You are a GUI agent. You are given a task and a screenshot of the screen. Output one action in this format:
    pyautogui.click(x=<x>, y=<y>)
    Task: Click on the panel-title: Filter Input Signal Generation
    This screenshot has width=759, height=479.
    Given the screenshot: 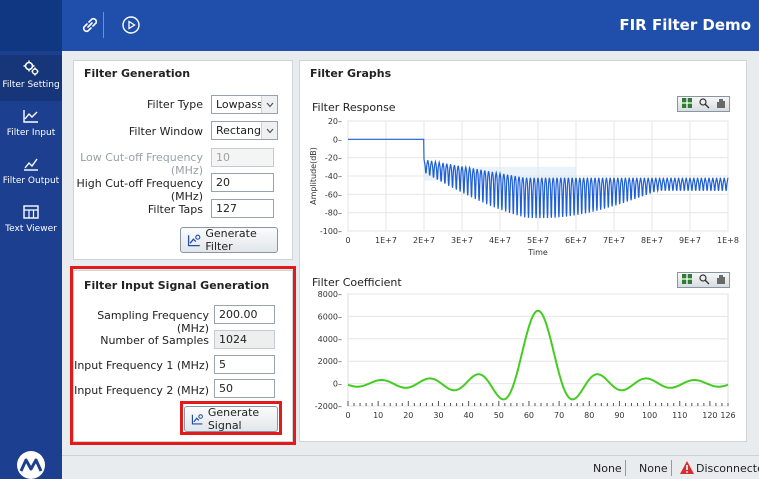 What is the action you would take?
    pyautogui.click(x=177, y=285)
    